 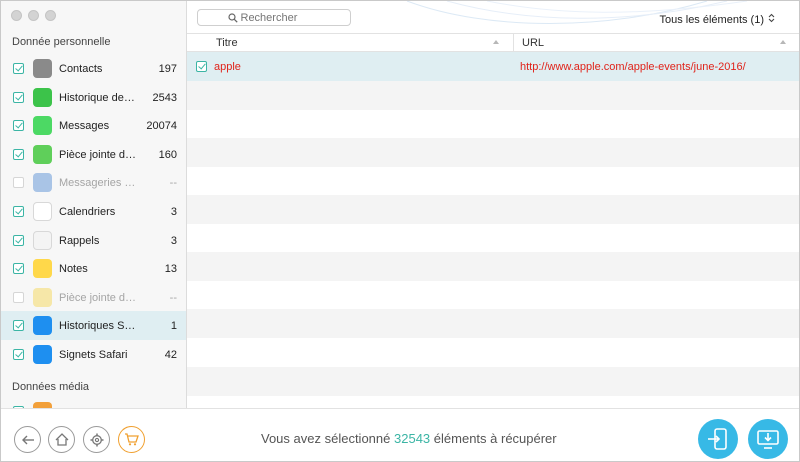 I want to click on sidebar-item-count: 13, so click(x=170, y=268).